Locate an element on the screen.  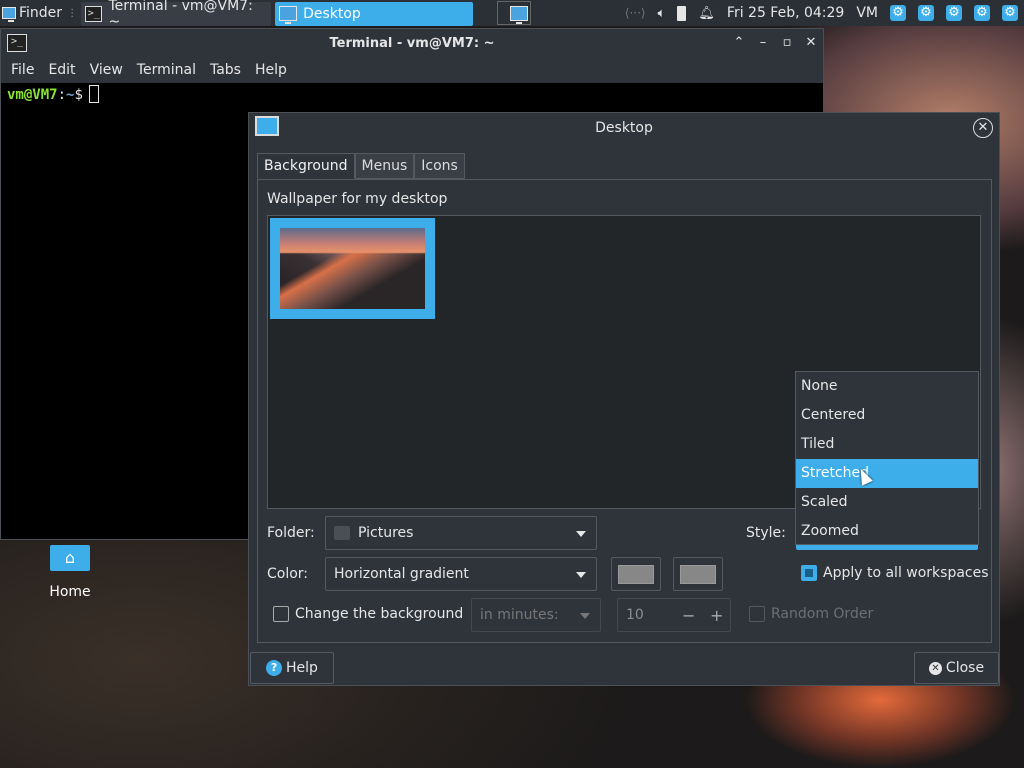
tab-background: Background is located at coordinates (306, 166).